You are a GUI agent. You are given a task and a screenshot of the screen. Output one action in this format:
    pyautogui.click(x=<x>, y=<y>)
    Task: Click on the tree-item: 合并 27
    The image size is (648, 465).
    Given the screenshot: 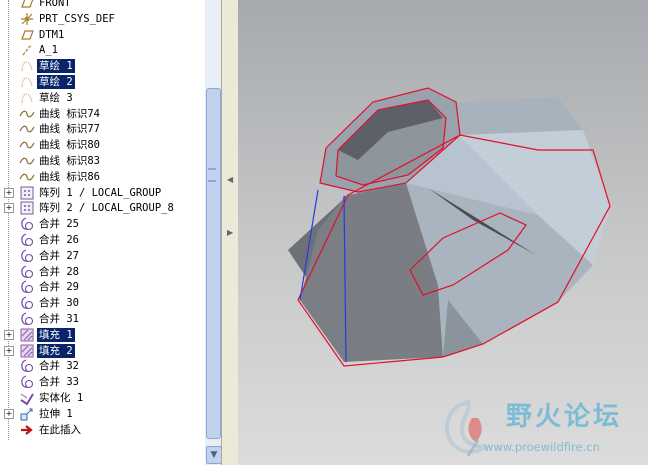 What is the action you would take?
    pyautogui.click(x=102, y=256)
    